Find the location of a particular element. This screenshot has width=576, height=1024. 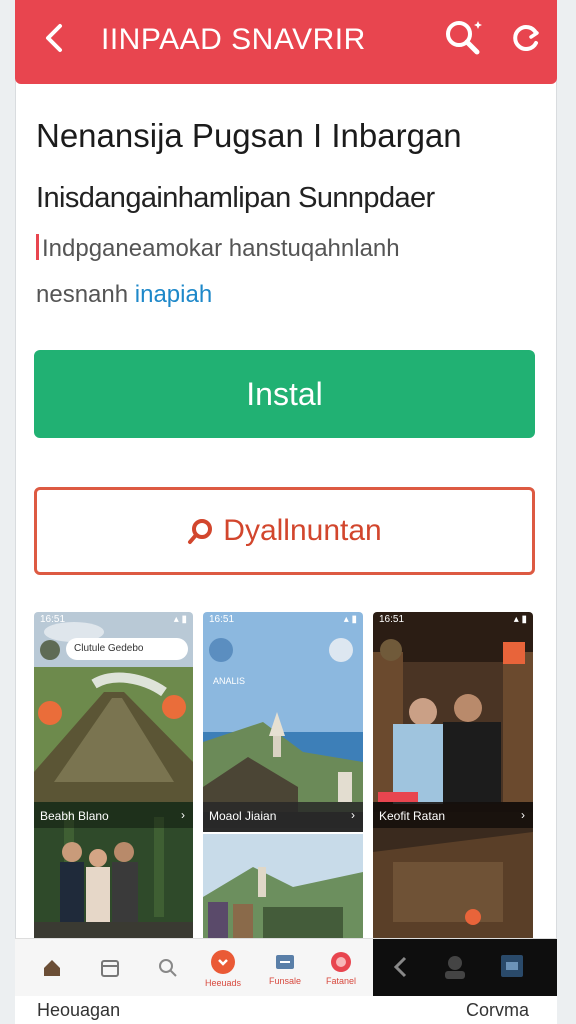

chevron-left-icon is located at coordinates (55, 38).